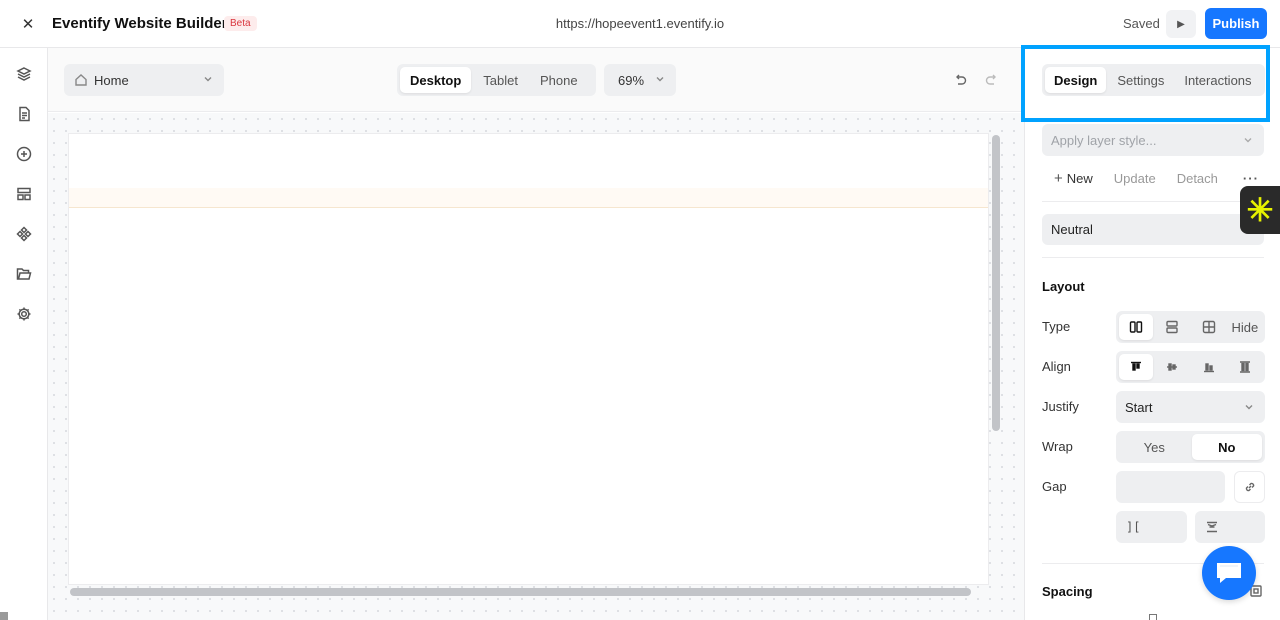 Image resolution: width=1280 pixels, height=620 pixels. I want to click on chat-button, so click(1229, 573).